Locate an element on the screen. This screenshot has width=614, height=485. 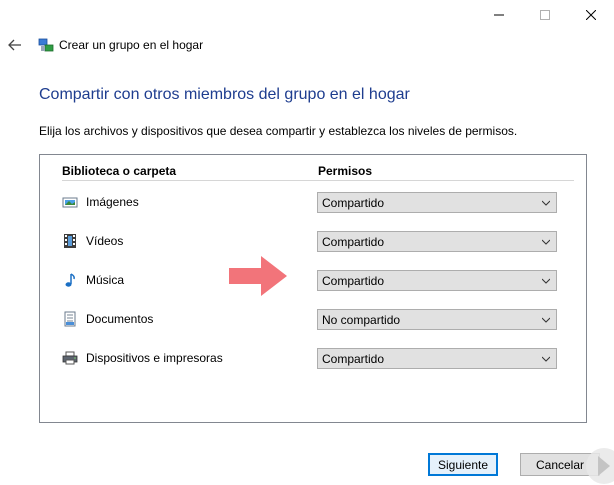
site-logo-icon is located at coordinates (600, 466).